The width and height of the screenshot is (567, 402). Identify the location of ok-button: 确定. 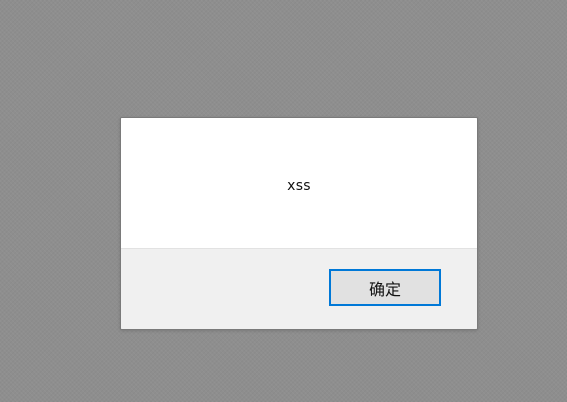
(385, 287).